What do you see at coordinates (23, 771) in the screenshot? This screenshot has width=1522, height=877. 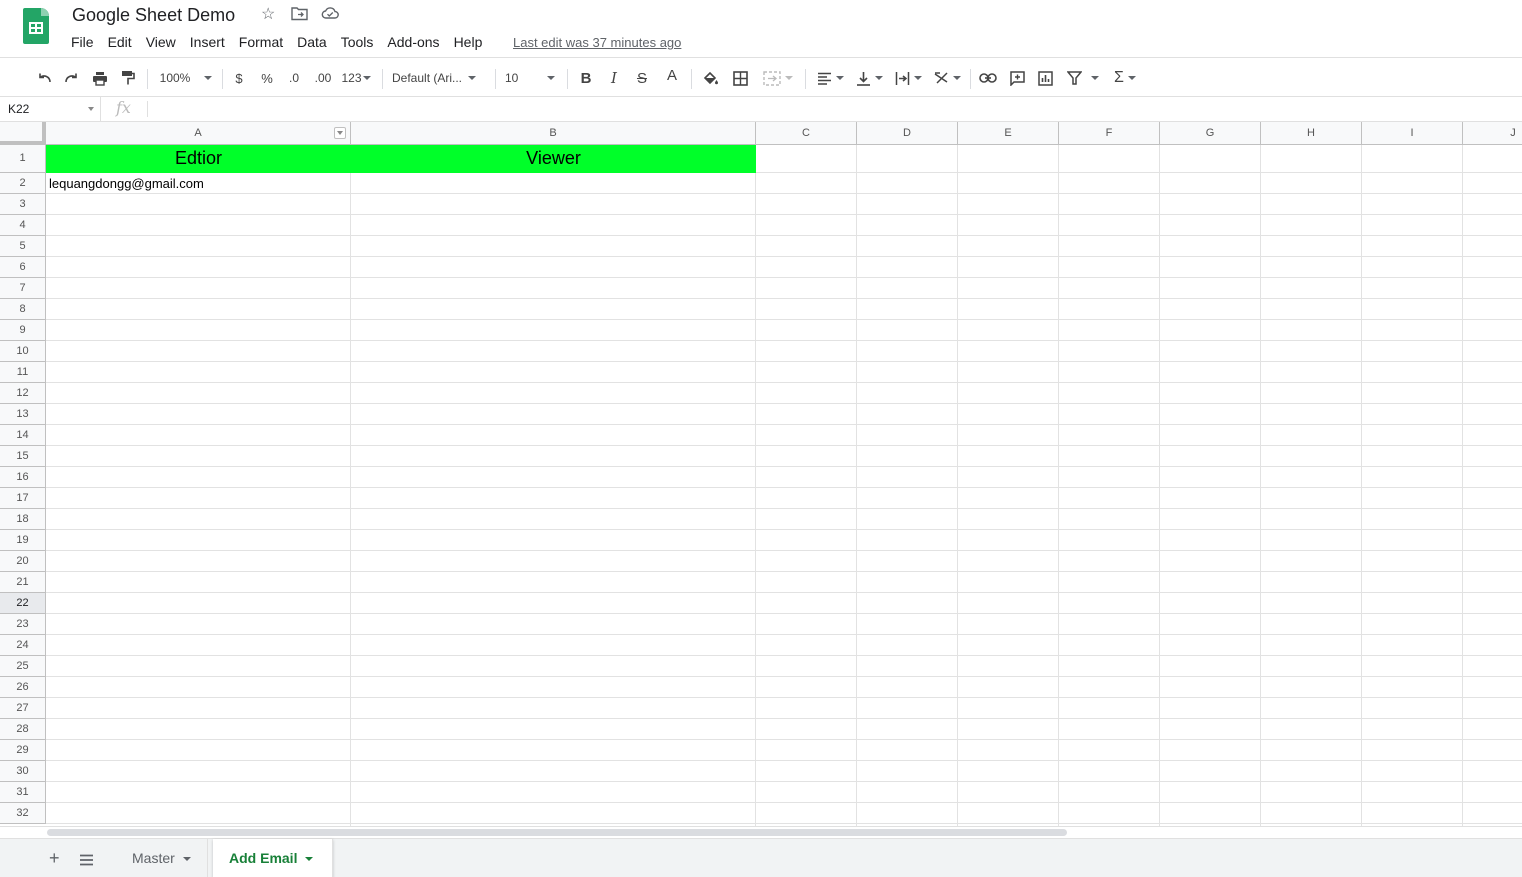 I see `row-header: 30` at bounding box center [23, 771].